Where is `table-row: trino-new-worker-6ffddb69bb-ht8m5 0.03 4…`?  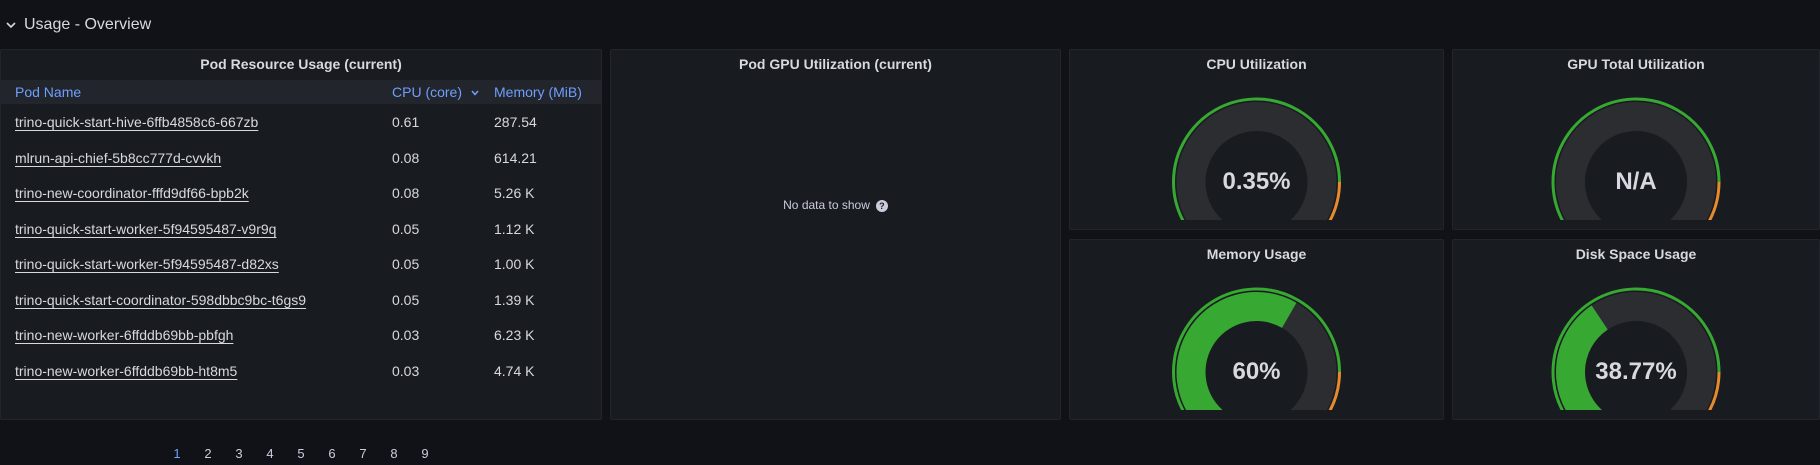 table-row: trino-new-worker-6ffddb69bb-ht8m5 0.03 4… is located at coordinates (301, 371).